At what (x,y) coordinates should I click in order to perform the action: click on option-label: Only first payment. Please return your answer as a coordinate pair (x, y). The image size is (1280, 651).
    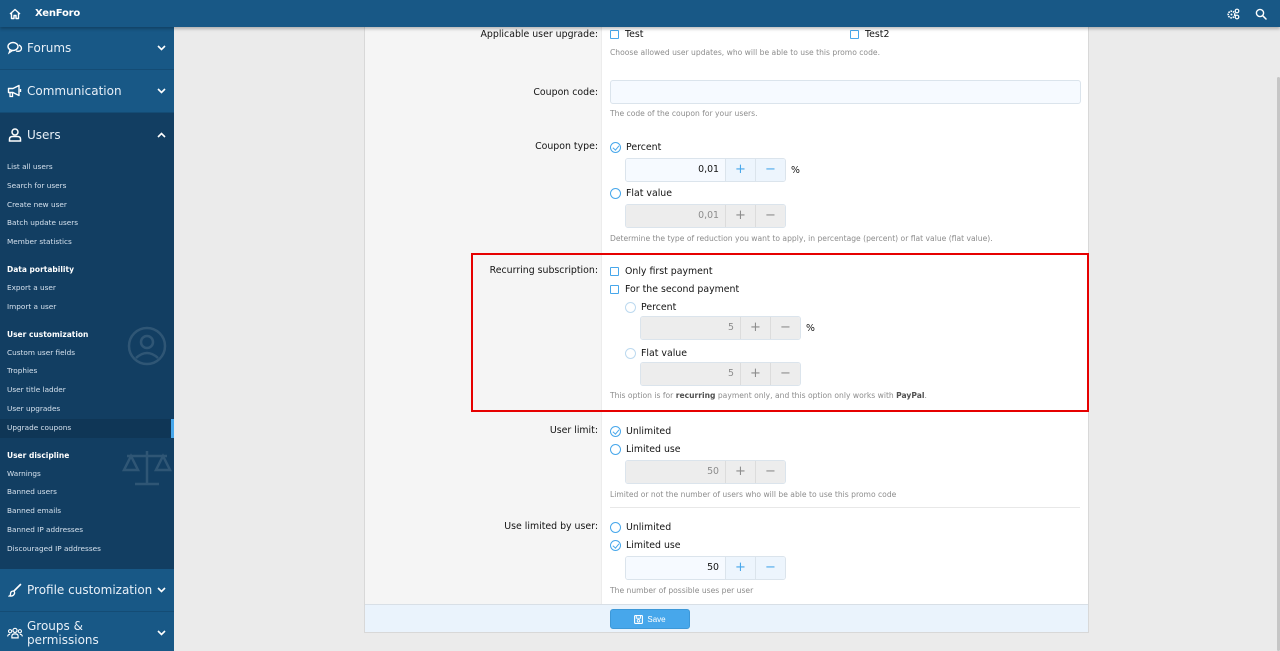
    Looking at the image, I should click on (669, 271).